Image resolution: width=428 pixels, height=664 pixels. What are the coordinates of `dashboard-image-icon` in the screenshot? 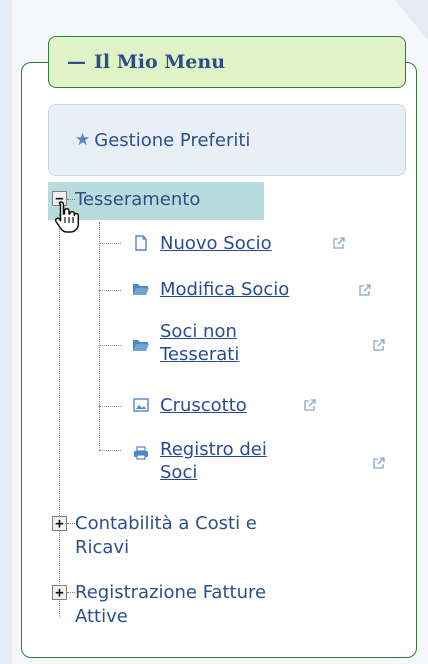 It's located at (141, 405).